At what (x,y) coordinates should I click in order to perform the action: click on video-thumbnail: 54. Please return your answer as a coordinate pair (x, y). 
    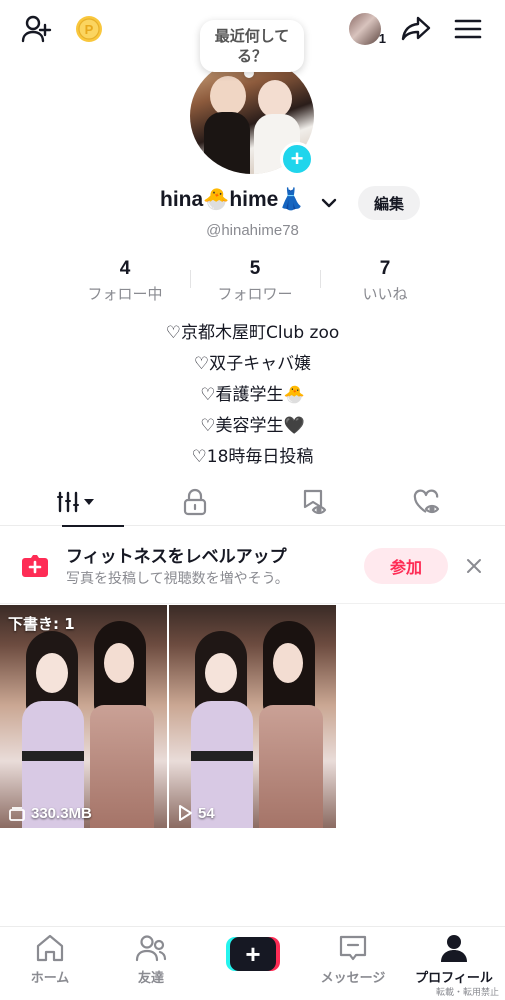
    Looking at the image, I should click on (252, 716).